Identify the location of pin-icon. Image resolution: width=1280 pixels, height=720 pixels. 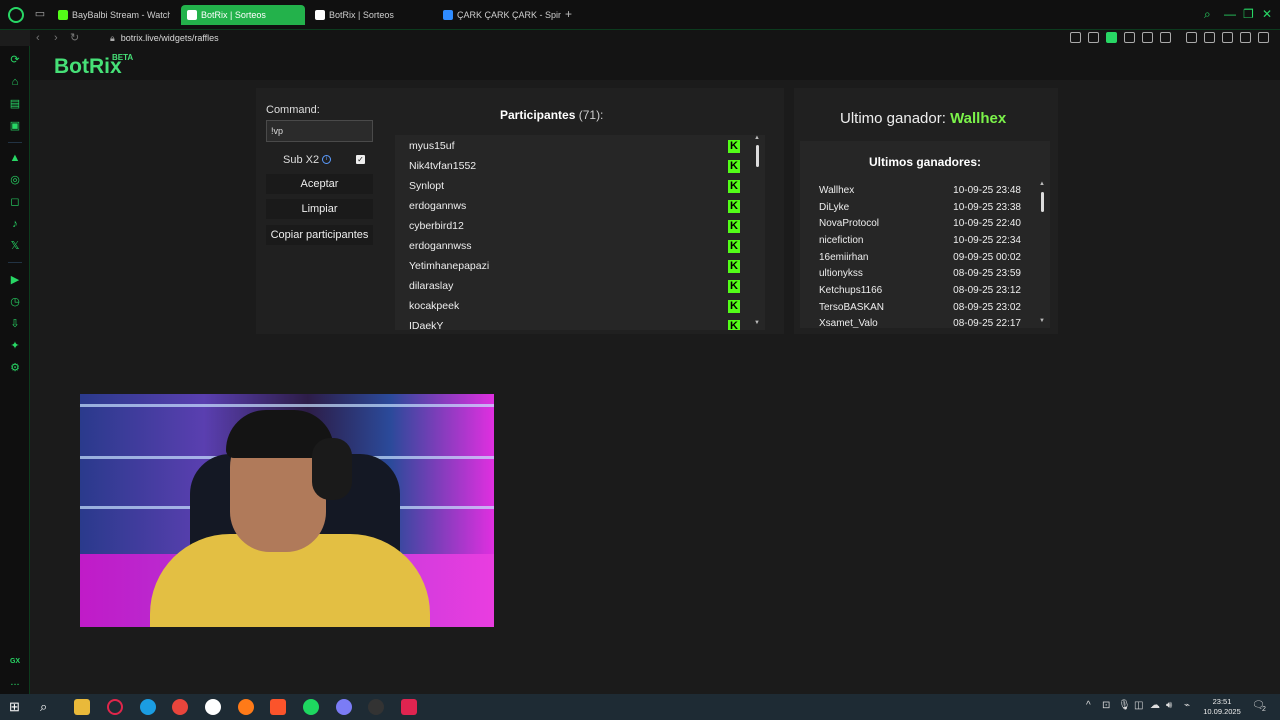
(1075, 37).